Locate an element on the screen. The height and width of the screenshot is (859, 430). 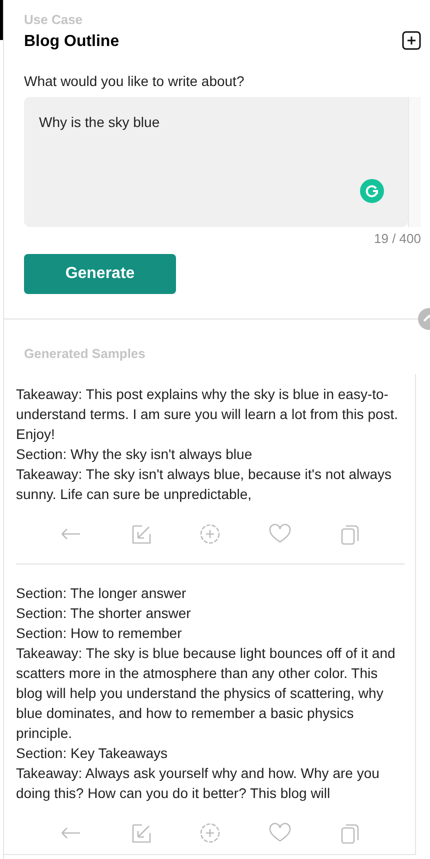
sample-line: Section: The longer answer is located at coordinates (102, 593).